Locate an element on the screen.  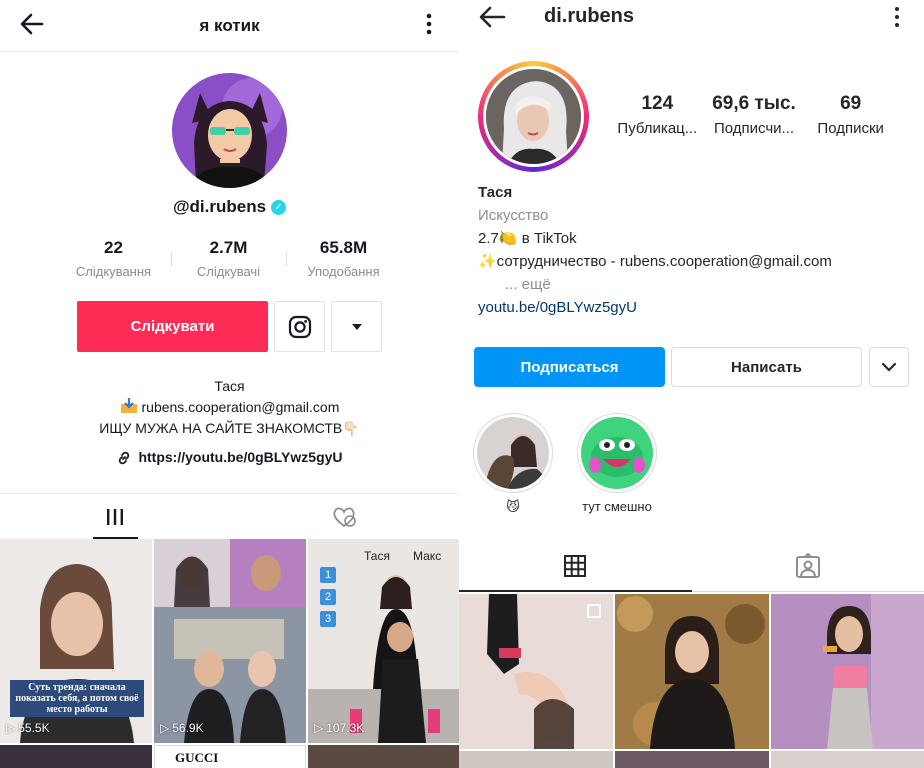
tab-videos is located at coordinates (115, 516).